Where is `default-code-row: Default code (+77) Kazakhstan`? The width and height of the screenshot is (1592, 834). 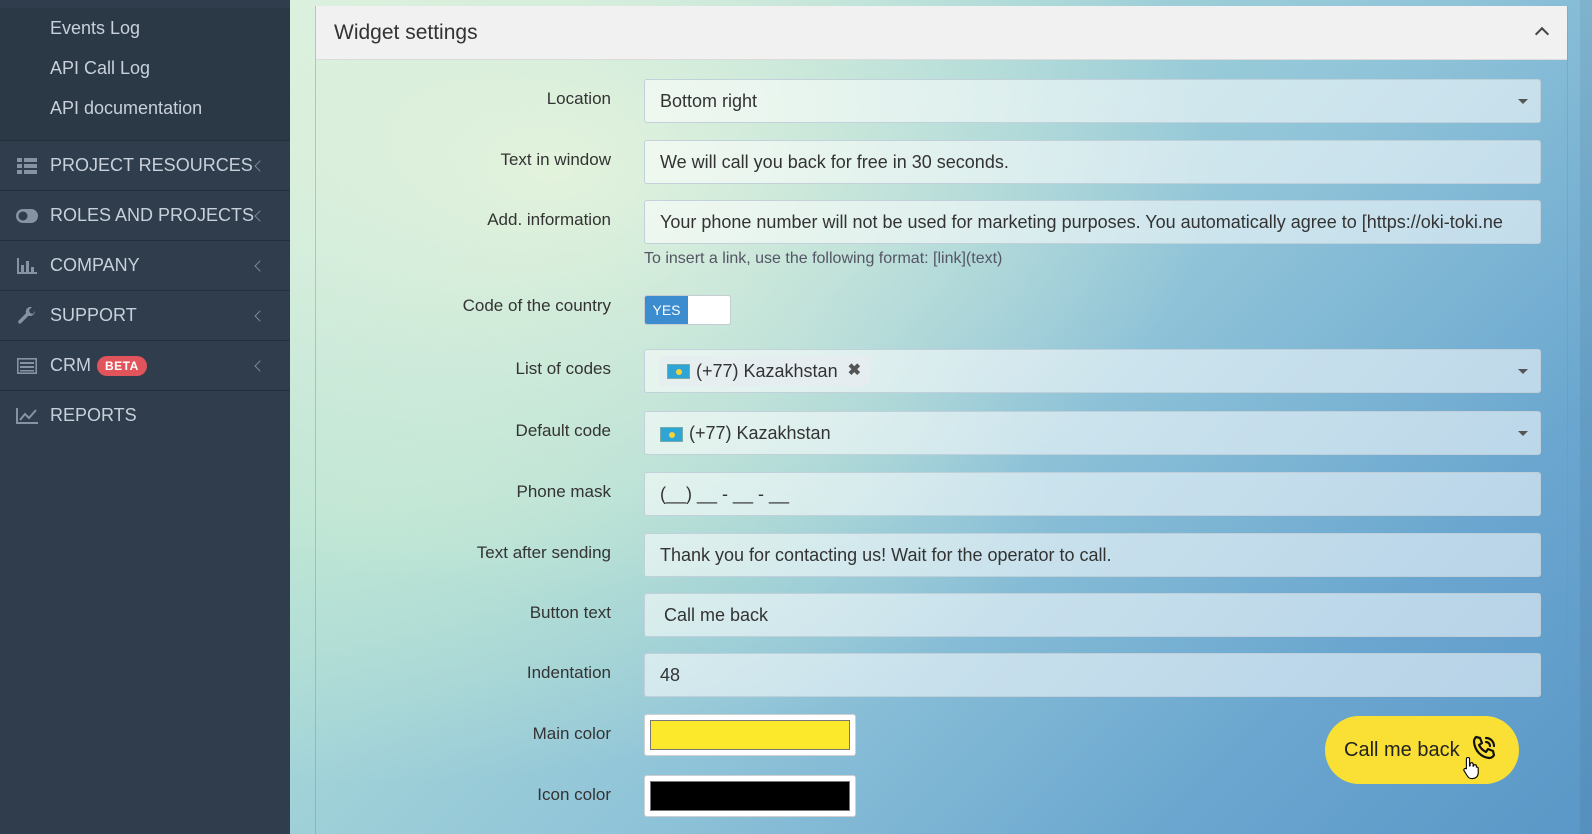
default-code-row: Default code (+77) Kazakhstan is located at coordinates (942, 433).